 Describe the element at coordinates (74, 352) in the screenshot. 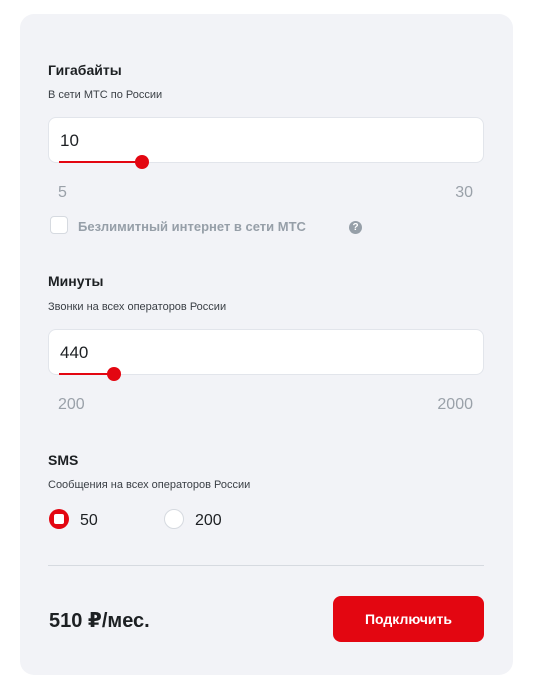

I see `minutes-value: 440` at that location.